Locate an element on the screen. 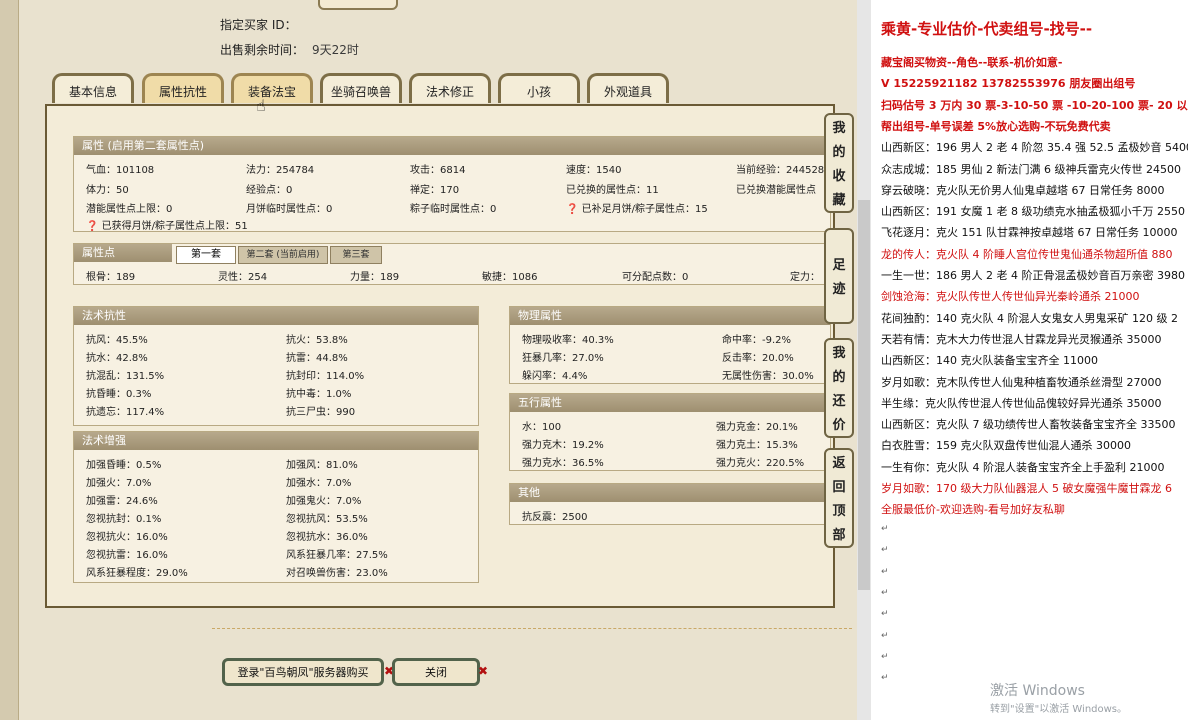 The height and width of the screenshot is (720, 1188). note-line: 半生缘：克火队传世混人传世仙品傀较好异光通杀 35000 is located at coordinates (1021, 403).